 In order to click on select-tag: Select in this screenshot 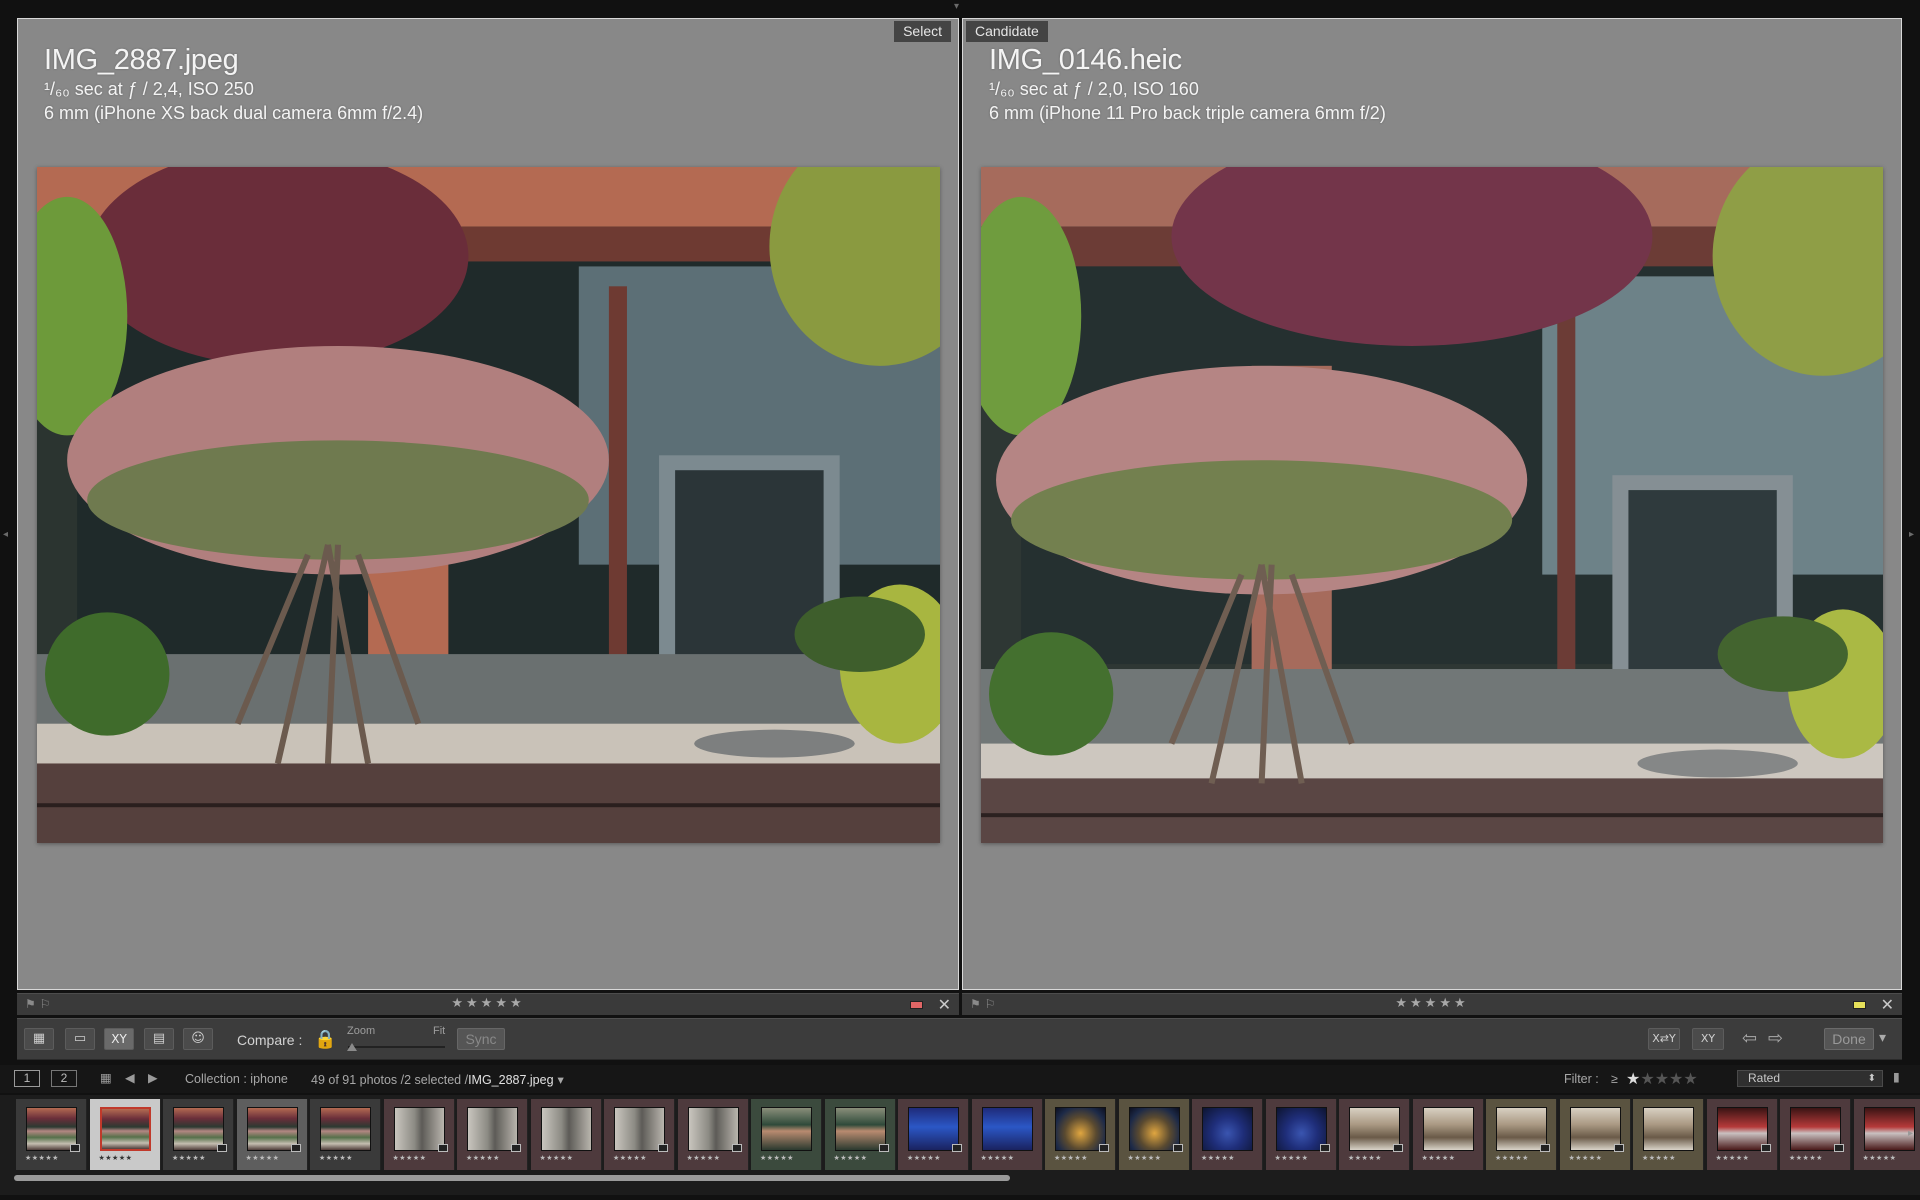, I will do `click(922, 31)`.